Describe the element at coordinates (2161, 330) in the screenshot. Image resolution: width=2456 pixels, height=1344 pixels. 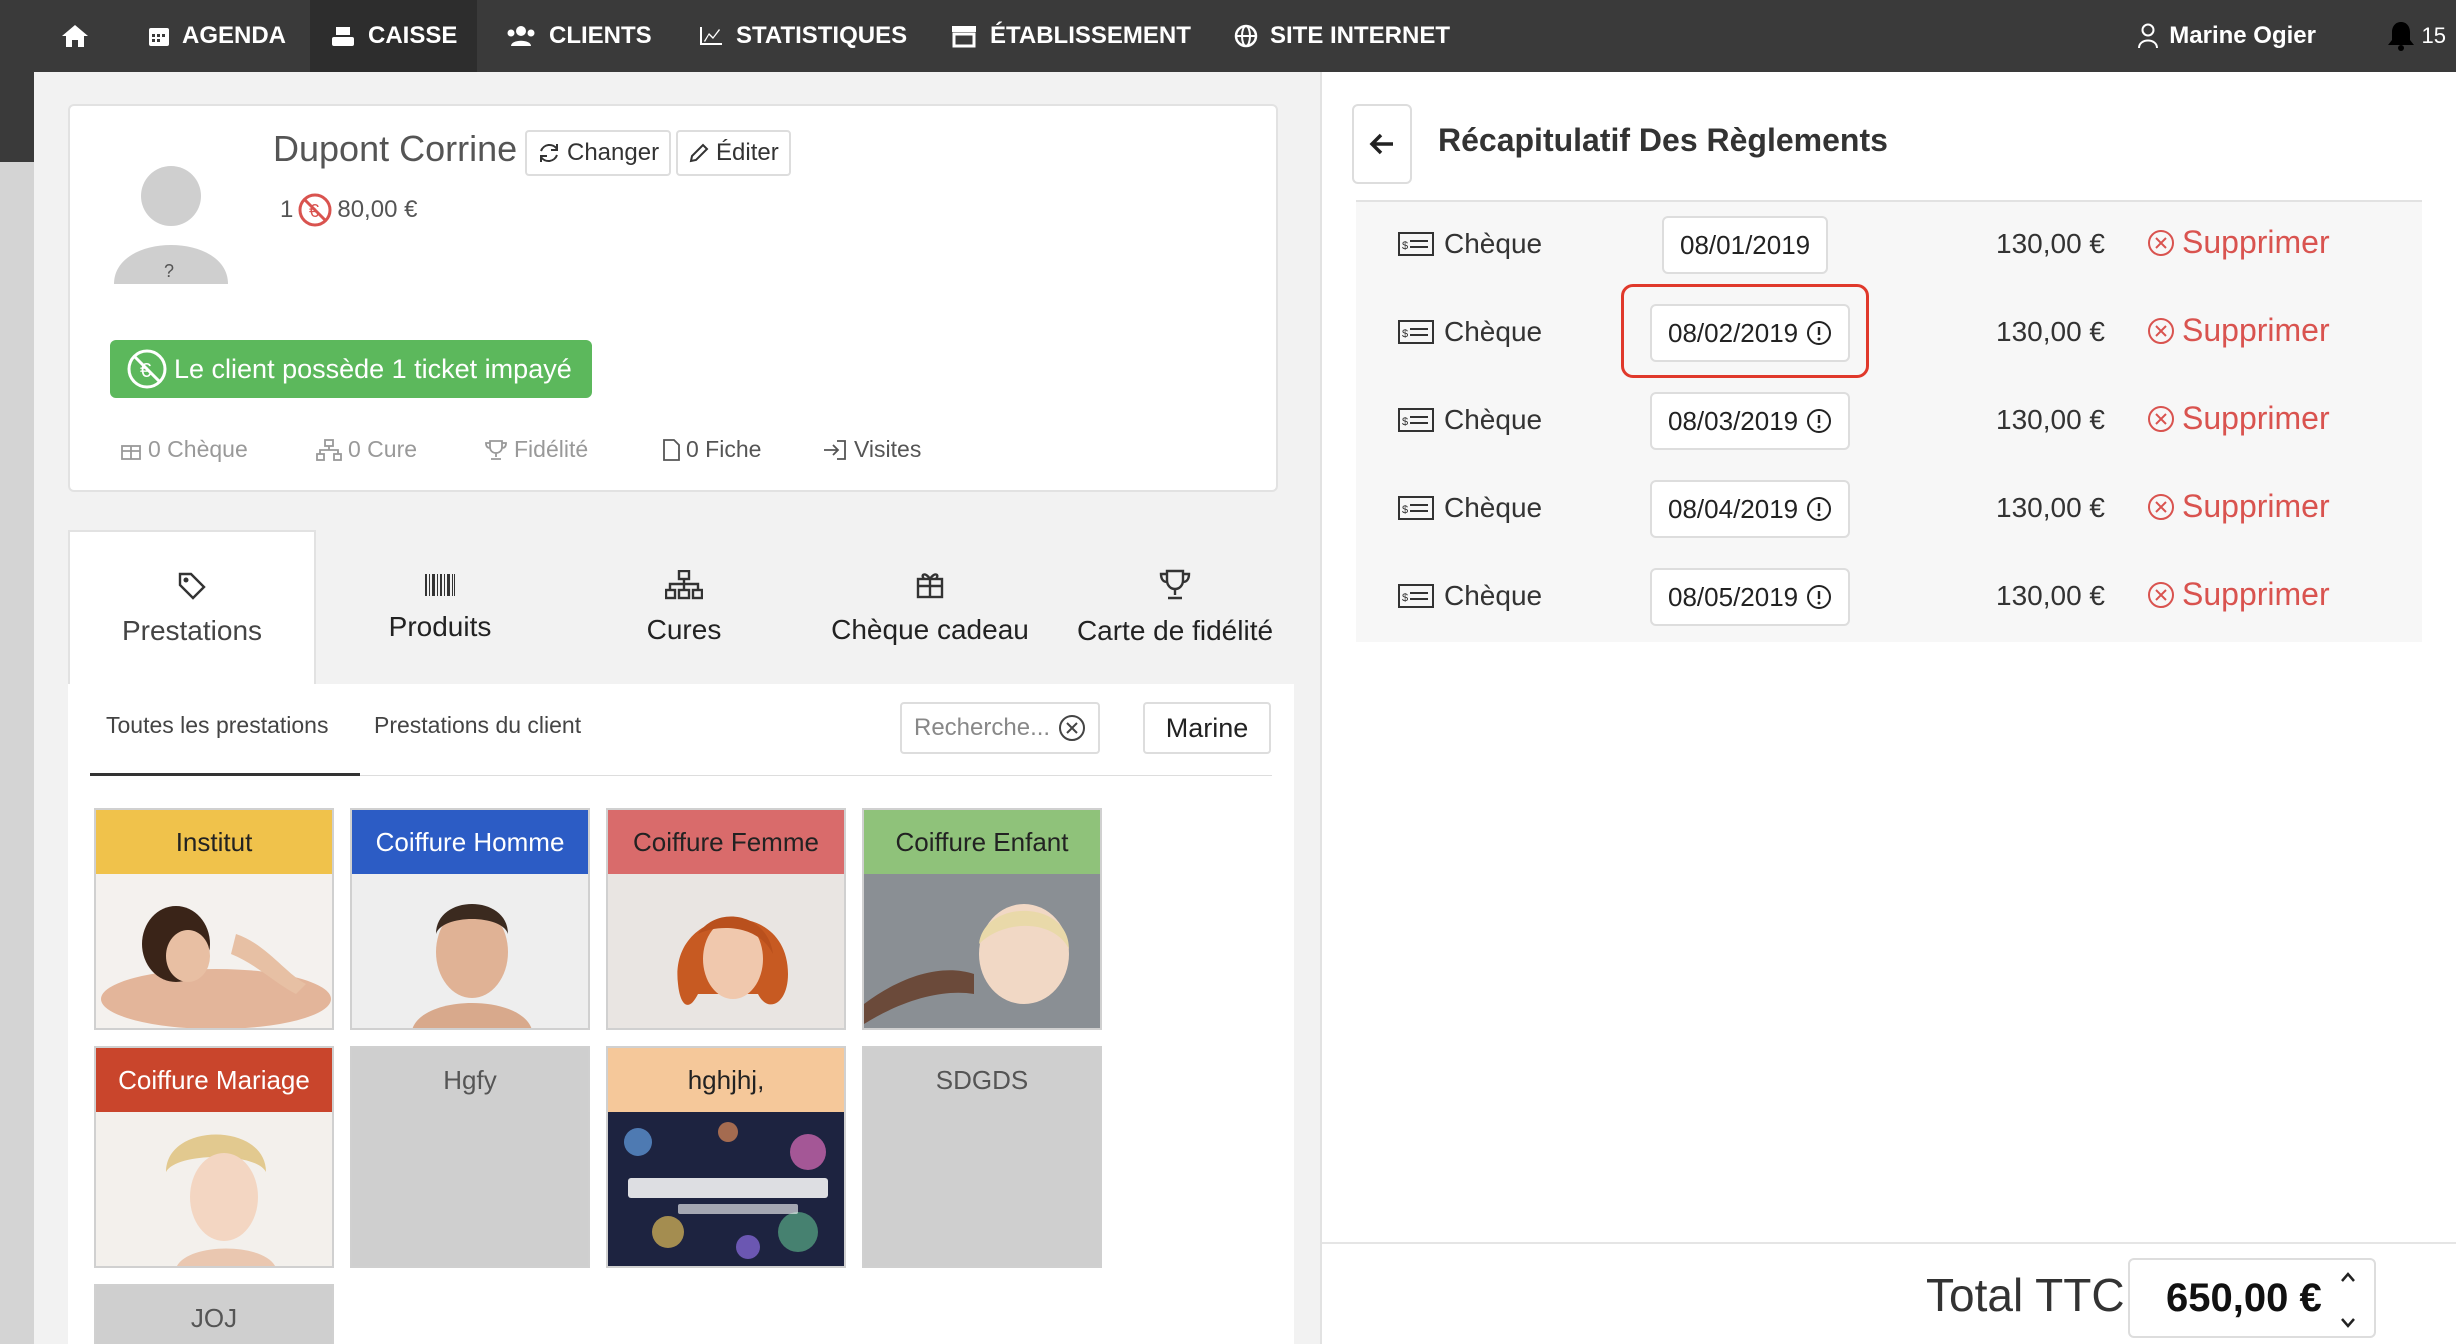
I see `close-circle-icon` at that location.